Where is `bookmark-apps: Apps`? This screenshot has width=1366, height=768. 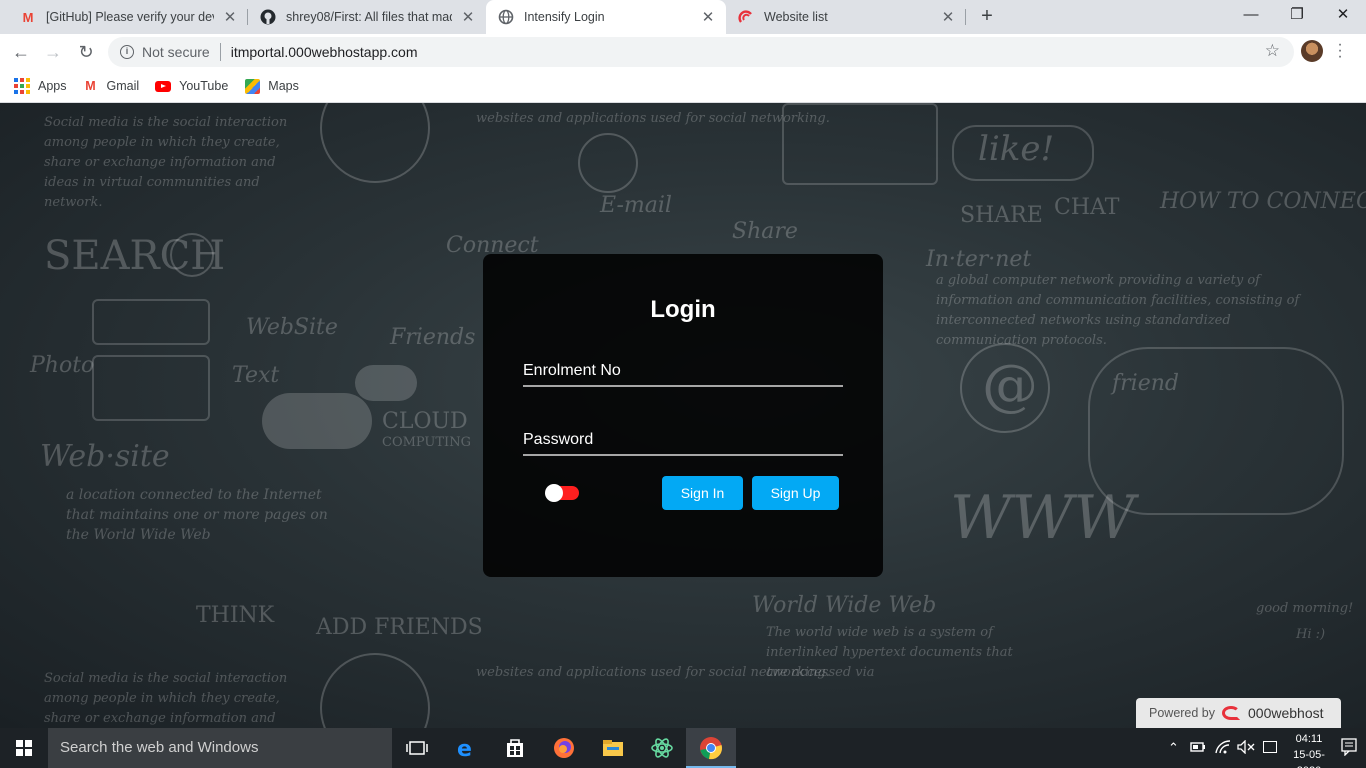
bookmark-apps: Apps is located at coordinates (40, 86).